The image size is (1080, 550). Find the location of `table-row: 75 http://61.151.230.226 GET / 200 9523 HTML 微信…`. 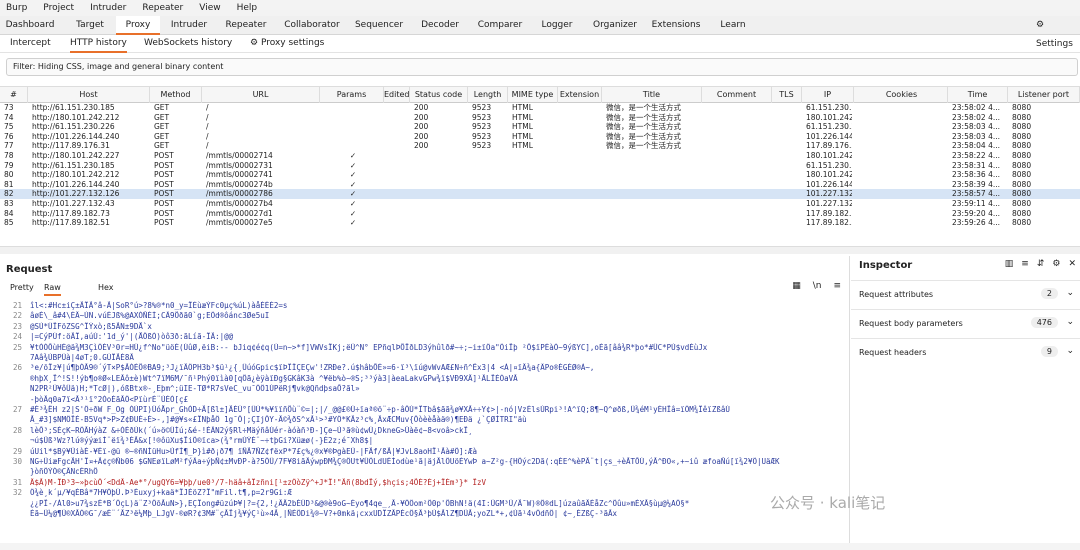

table-row: 75 http://61.151.230.226 GET / 200 9523 HTML 微信… is located at coordinates (540, 127).